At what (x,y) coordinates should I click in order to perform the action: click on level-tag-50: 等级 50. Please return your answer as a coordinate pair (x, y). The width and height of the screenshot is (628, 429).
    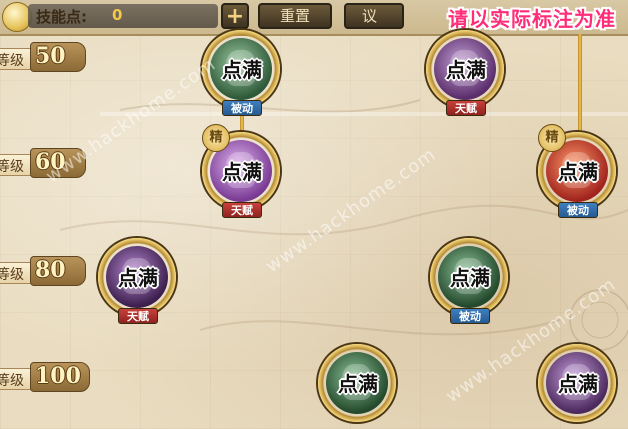
    Looking at the image, I should click on (45, 57).